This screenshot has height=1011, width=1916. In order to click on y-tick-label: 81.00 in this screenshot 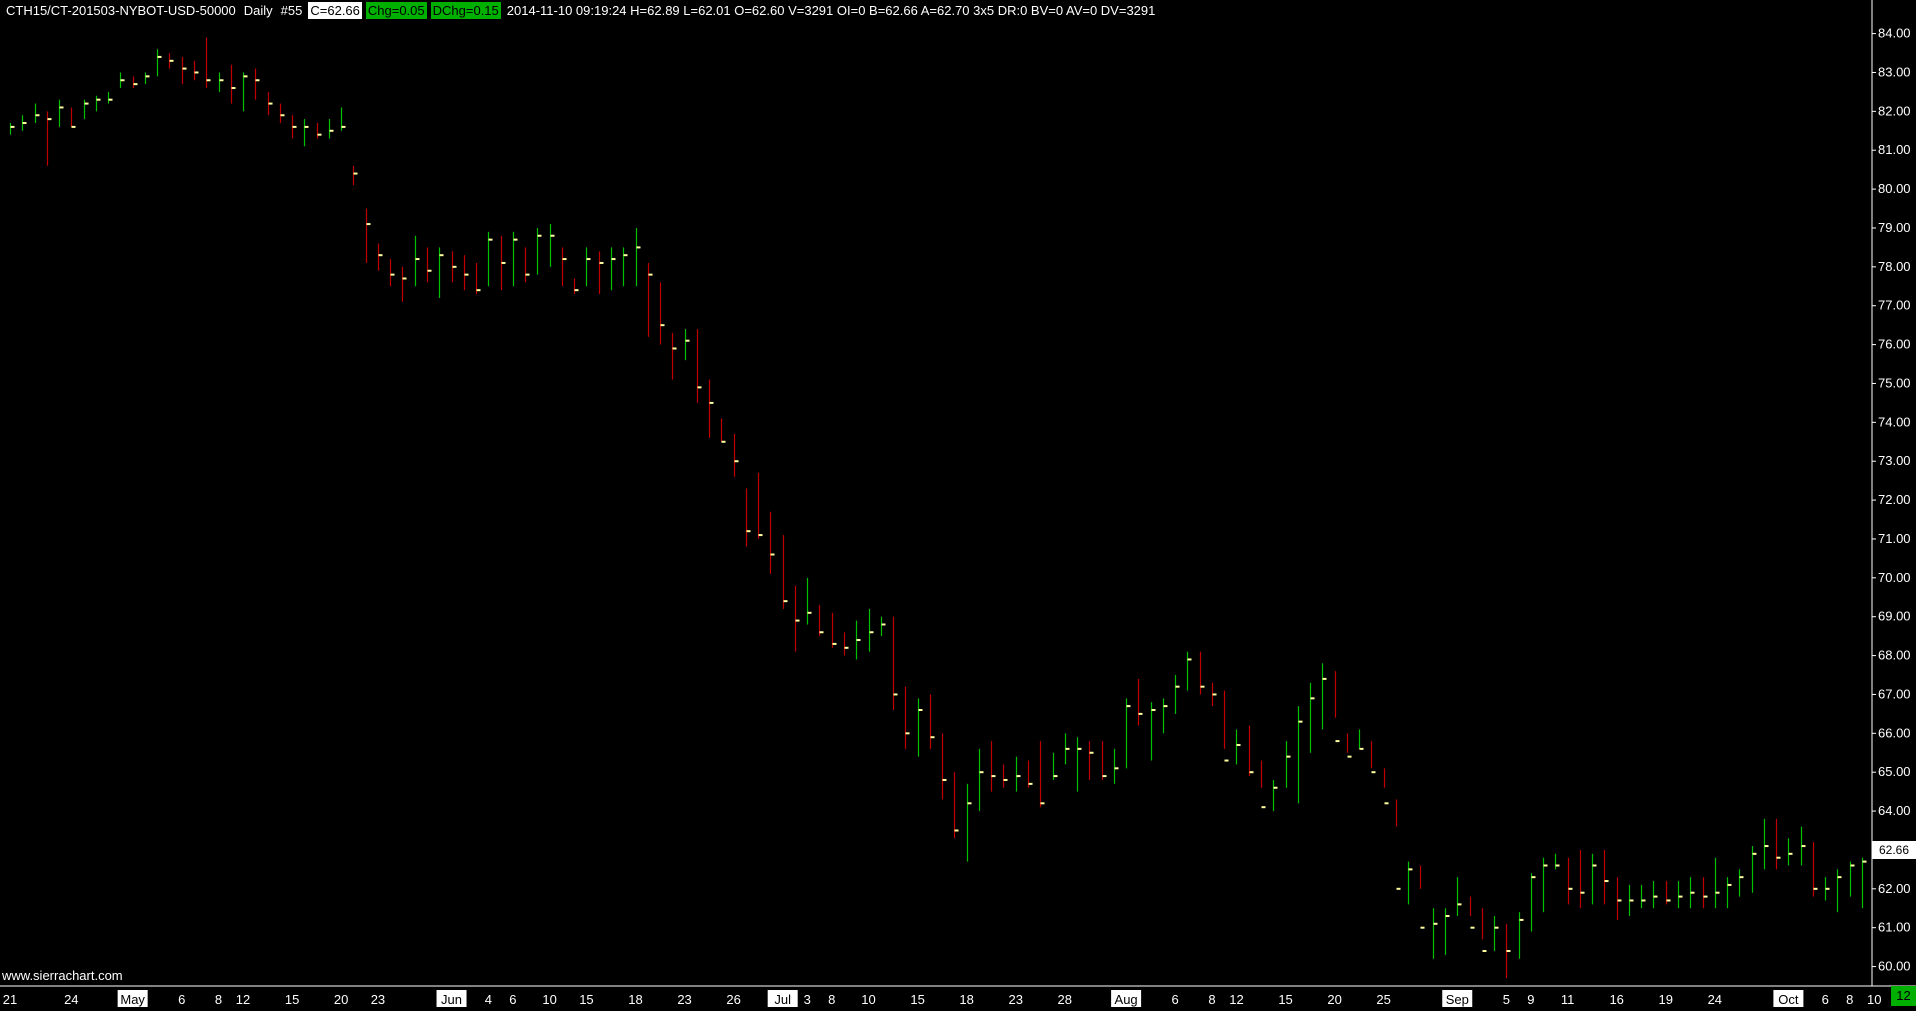, I will do `click(1894, 149)`.